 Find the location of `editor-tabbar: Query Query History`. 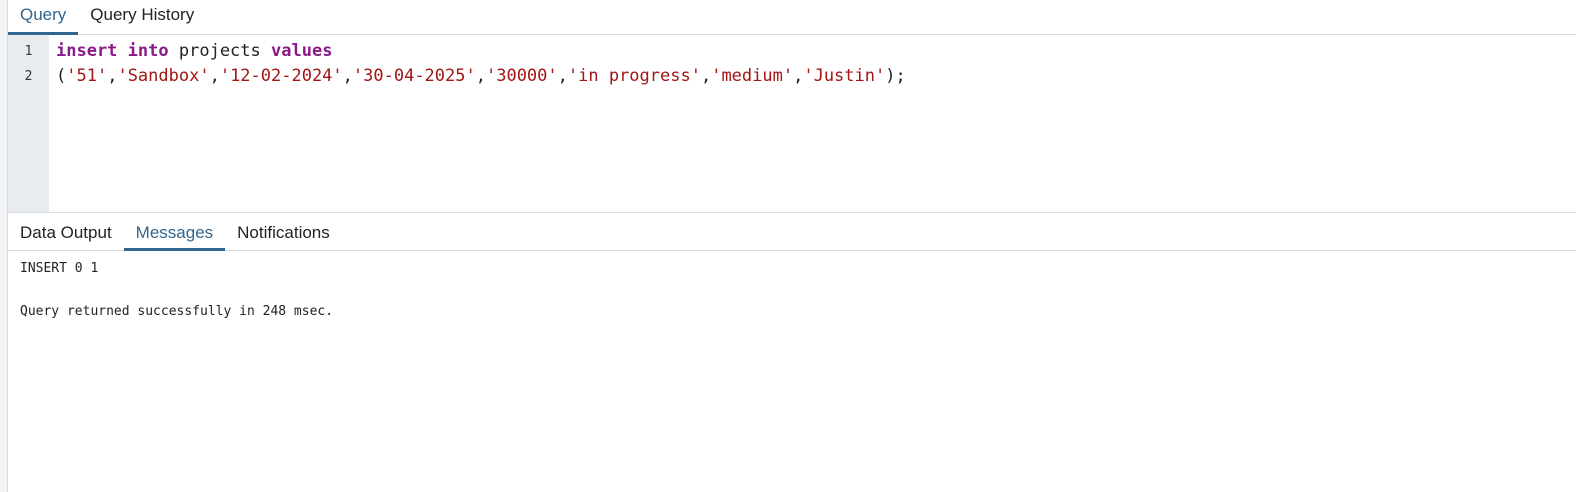

editor-tabbar: Query Query History is located at coordinates (792, 17).